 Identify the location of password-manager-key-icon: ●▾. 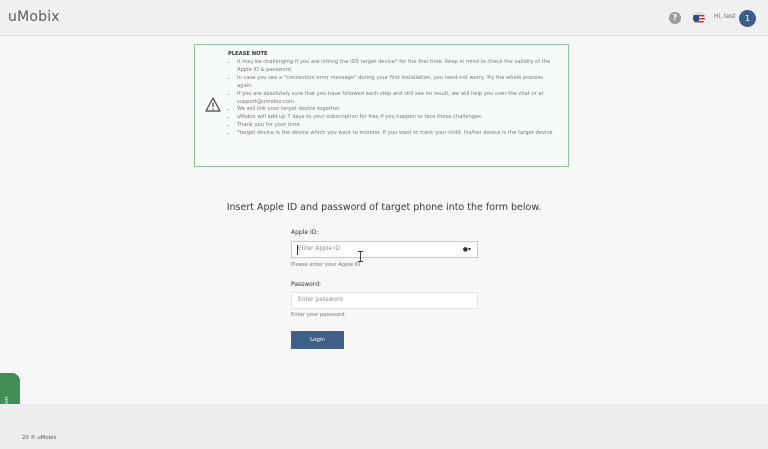
(467, 249).